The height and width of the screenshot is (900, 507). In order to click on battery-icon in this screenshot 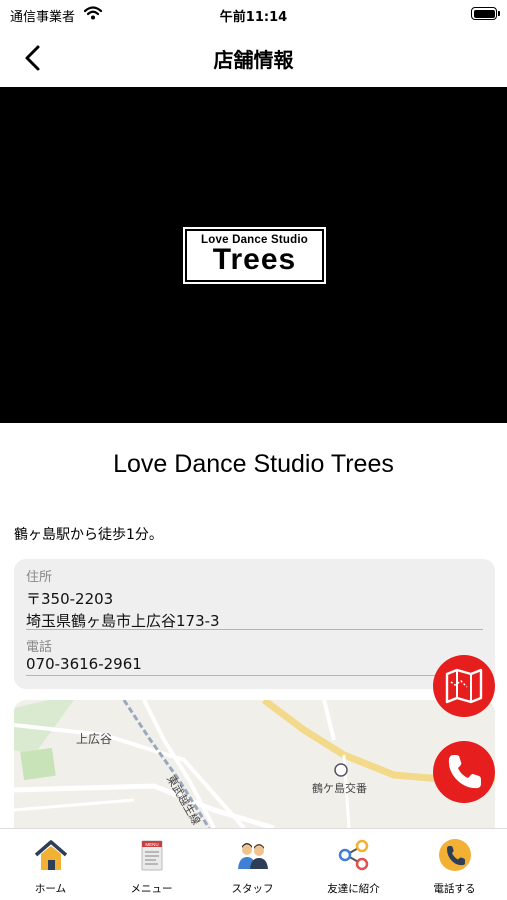, I will do `click(485, 13)`.